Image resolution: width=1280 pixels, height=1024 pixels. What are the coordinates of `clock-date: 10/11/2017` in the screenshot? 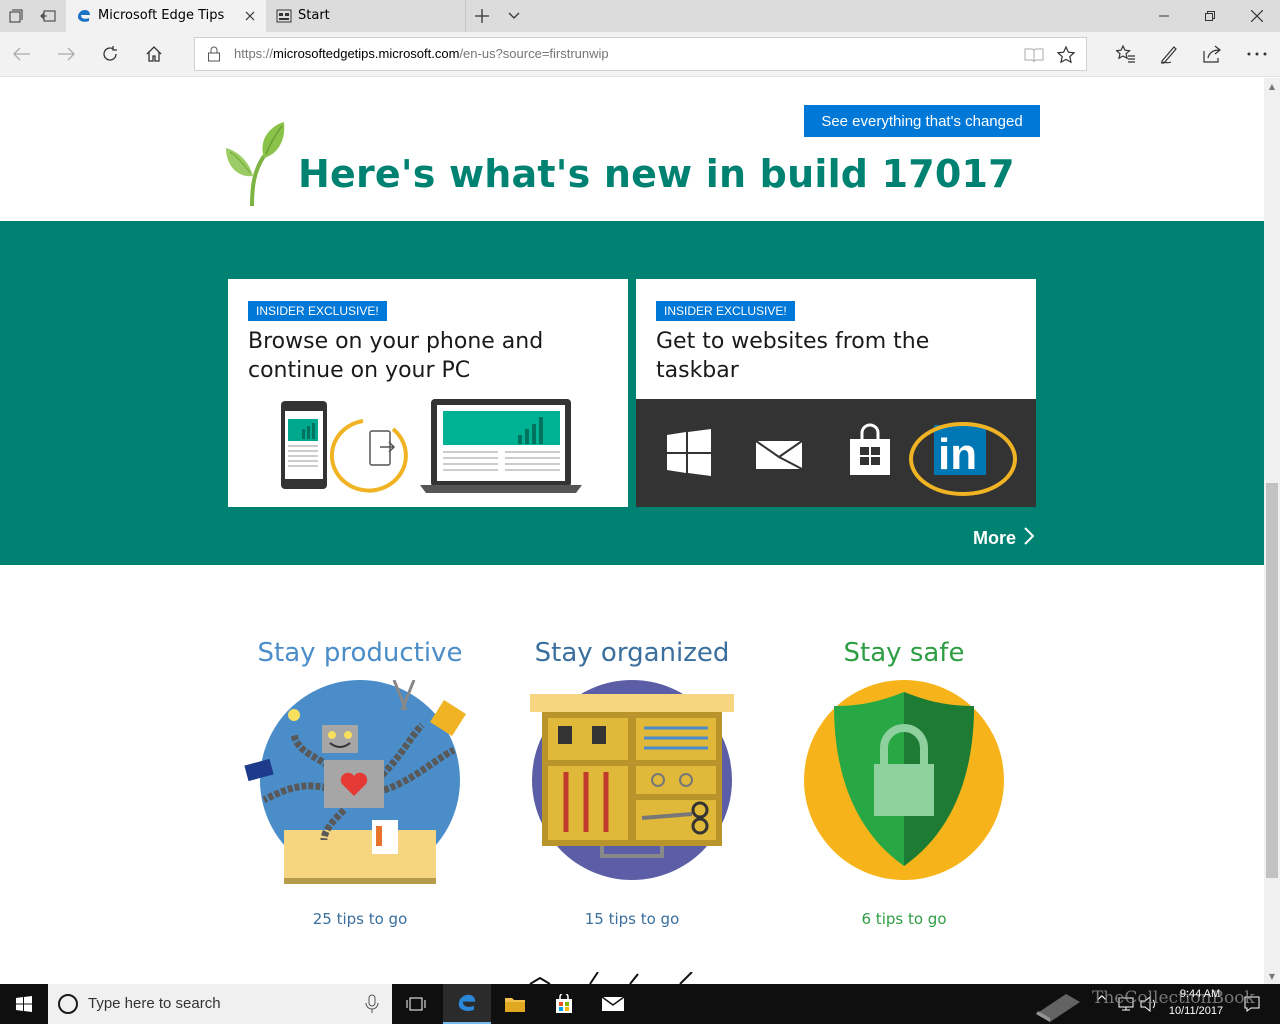 It's located at (1196, 1011).